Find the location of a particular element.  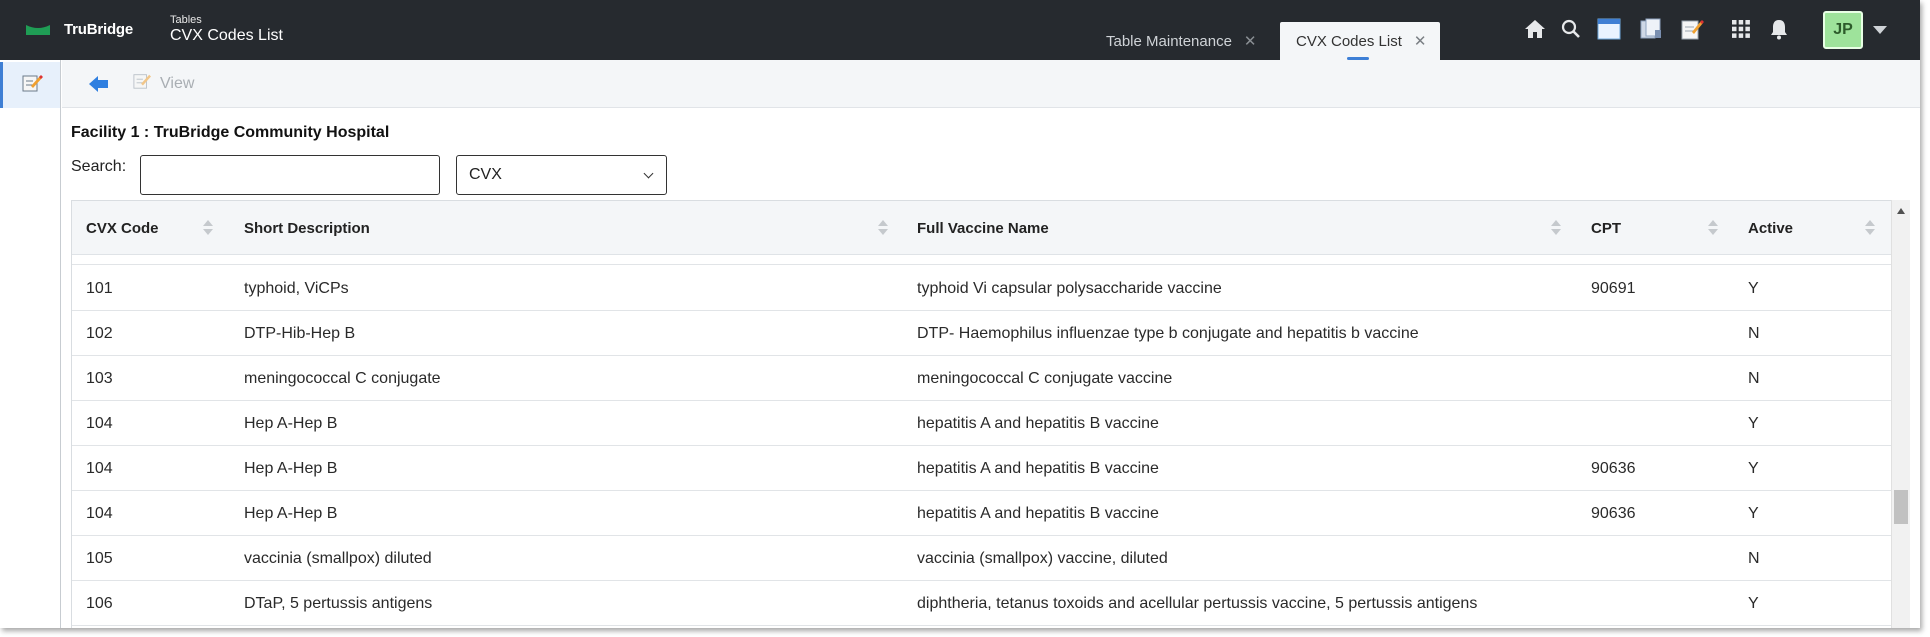

cell-short-description: DTaP, 5 pertussis antigens is located at coordinates (338, 603).